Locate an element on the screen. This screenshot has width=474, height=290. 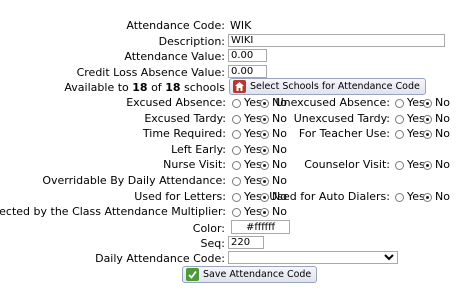
description-input is located at coordinates (336, 40).